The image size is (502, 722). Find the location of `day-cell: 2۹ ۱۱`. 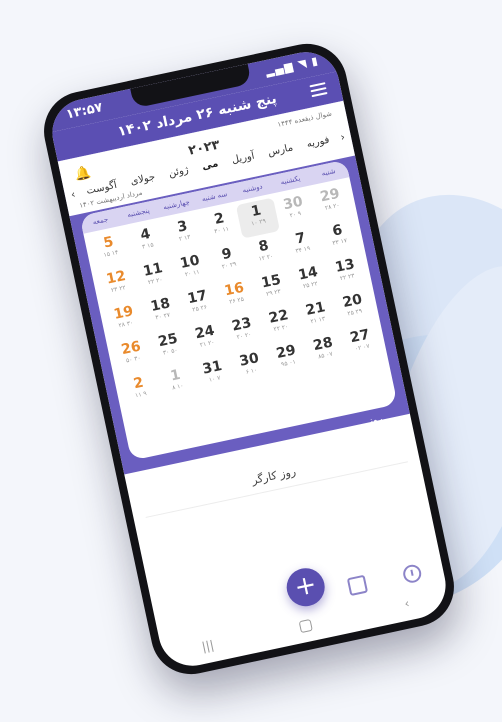

day-cell: 2۹ ۱۱ is located at coordinates (140, 390).